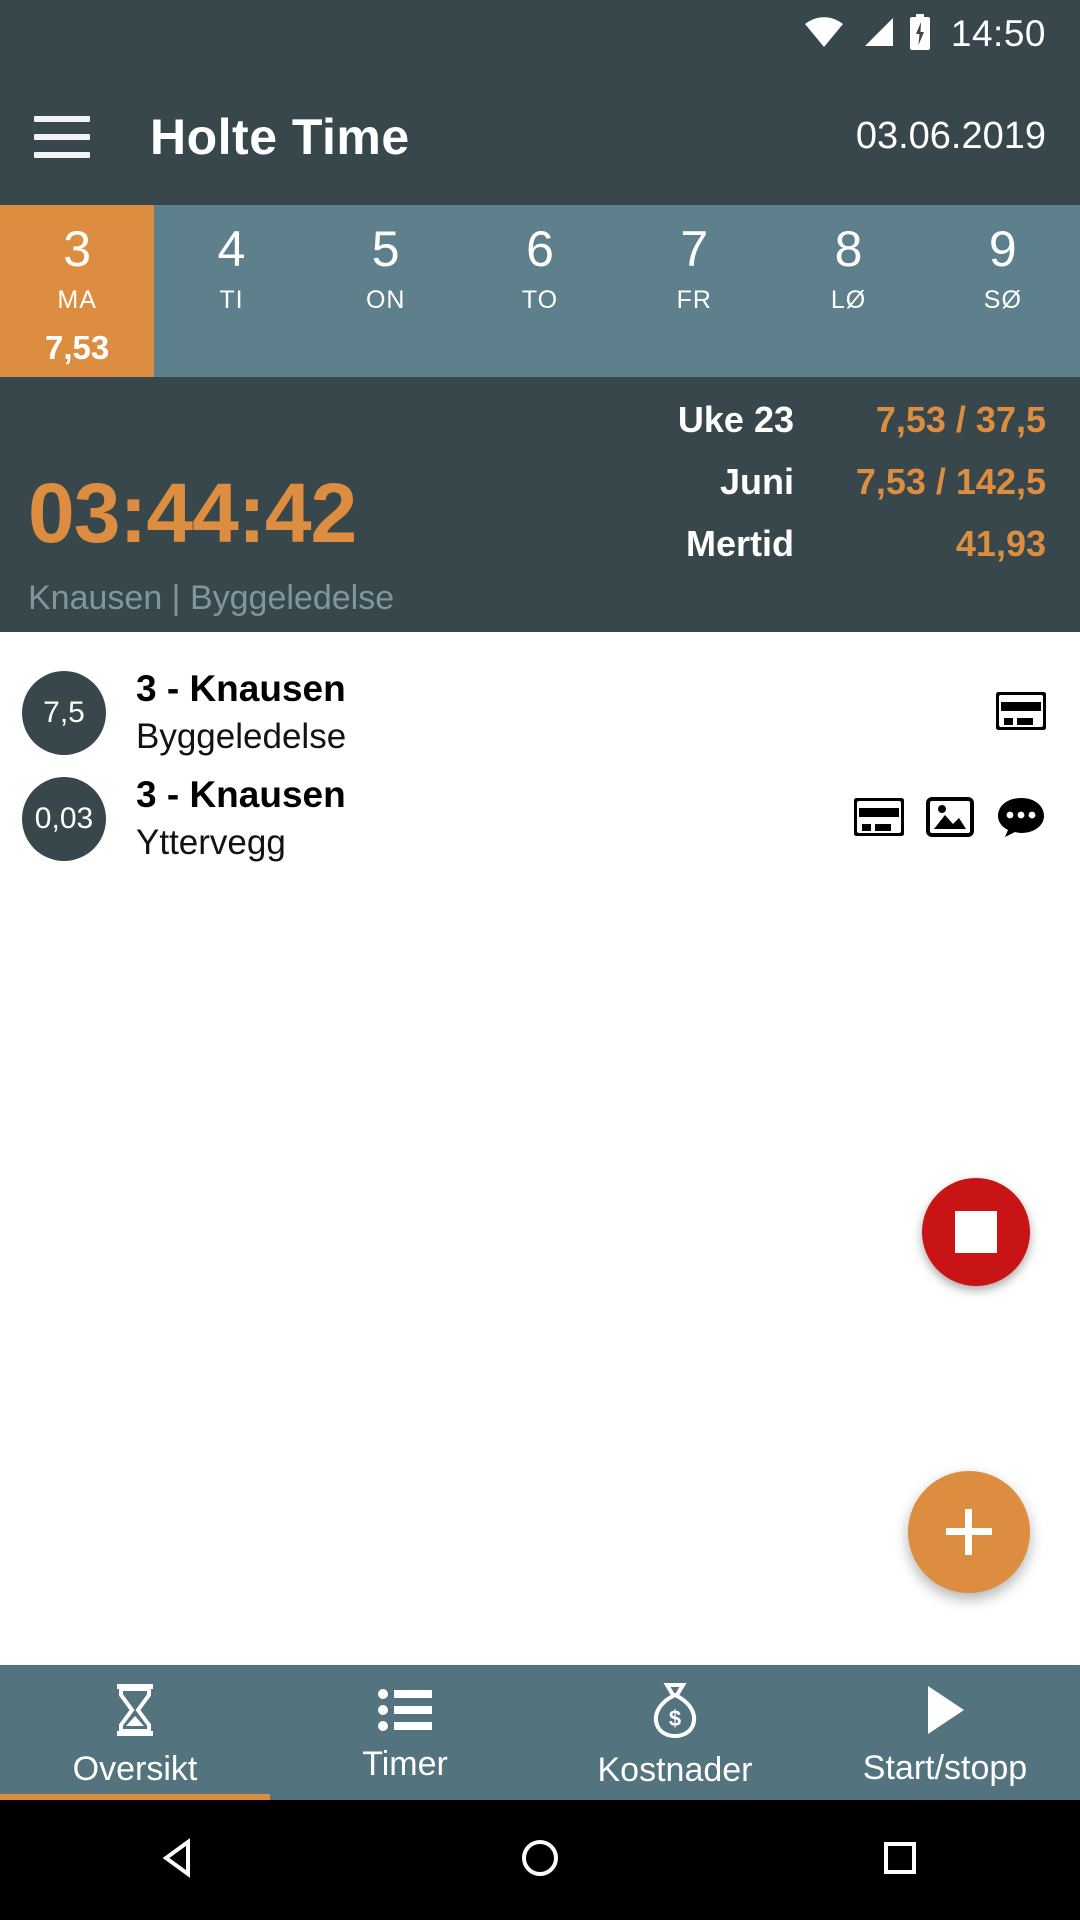 The image size is (1080, 1920). What do you see at coordinates (231, 249) in the screenshot?
I see `day-number: 4` at bounding box center [231, 249].